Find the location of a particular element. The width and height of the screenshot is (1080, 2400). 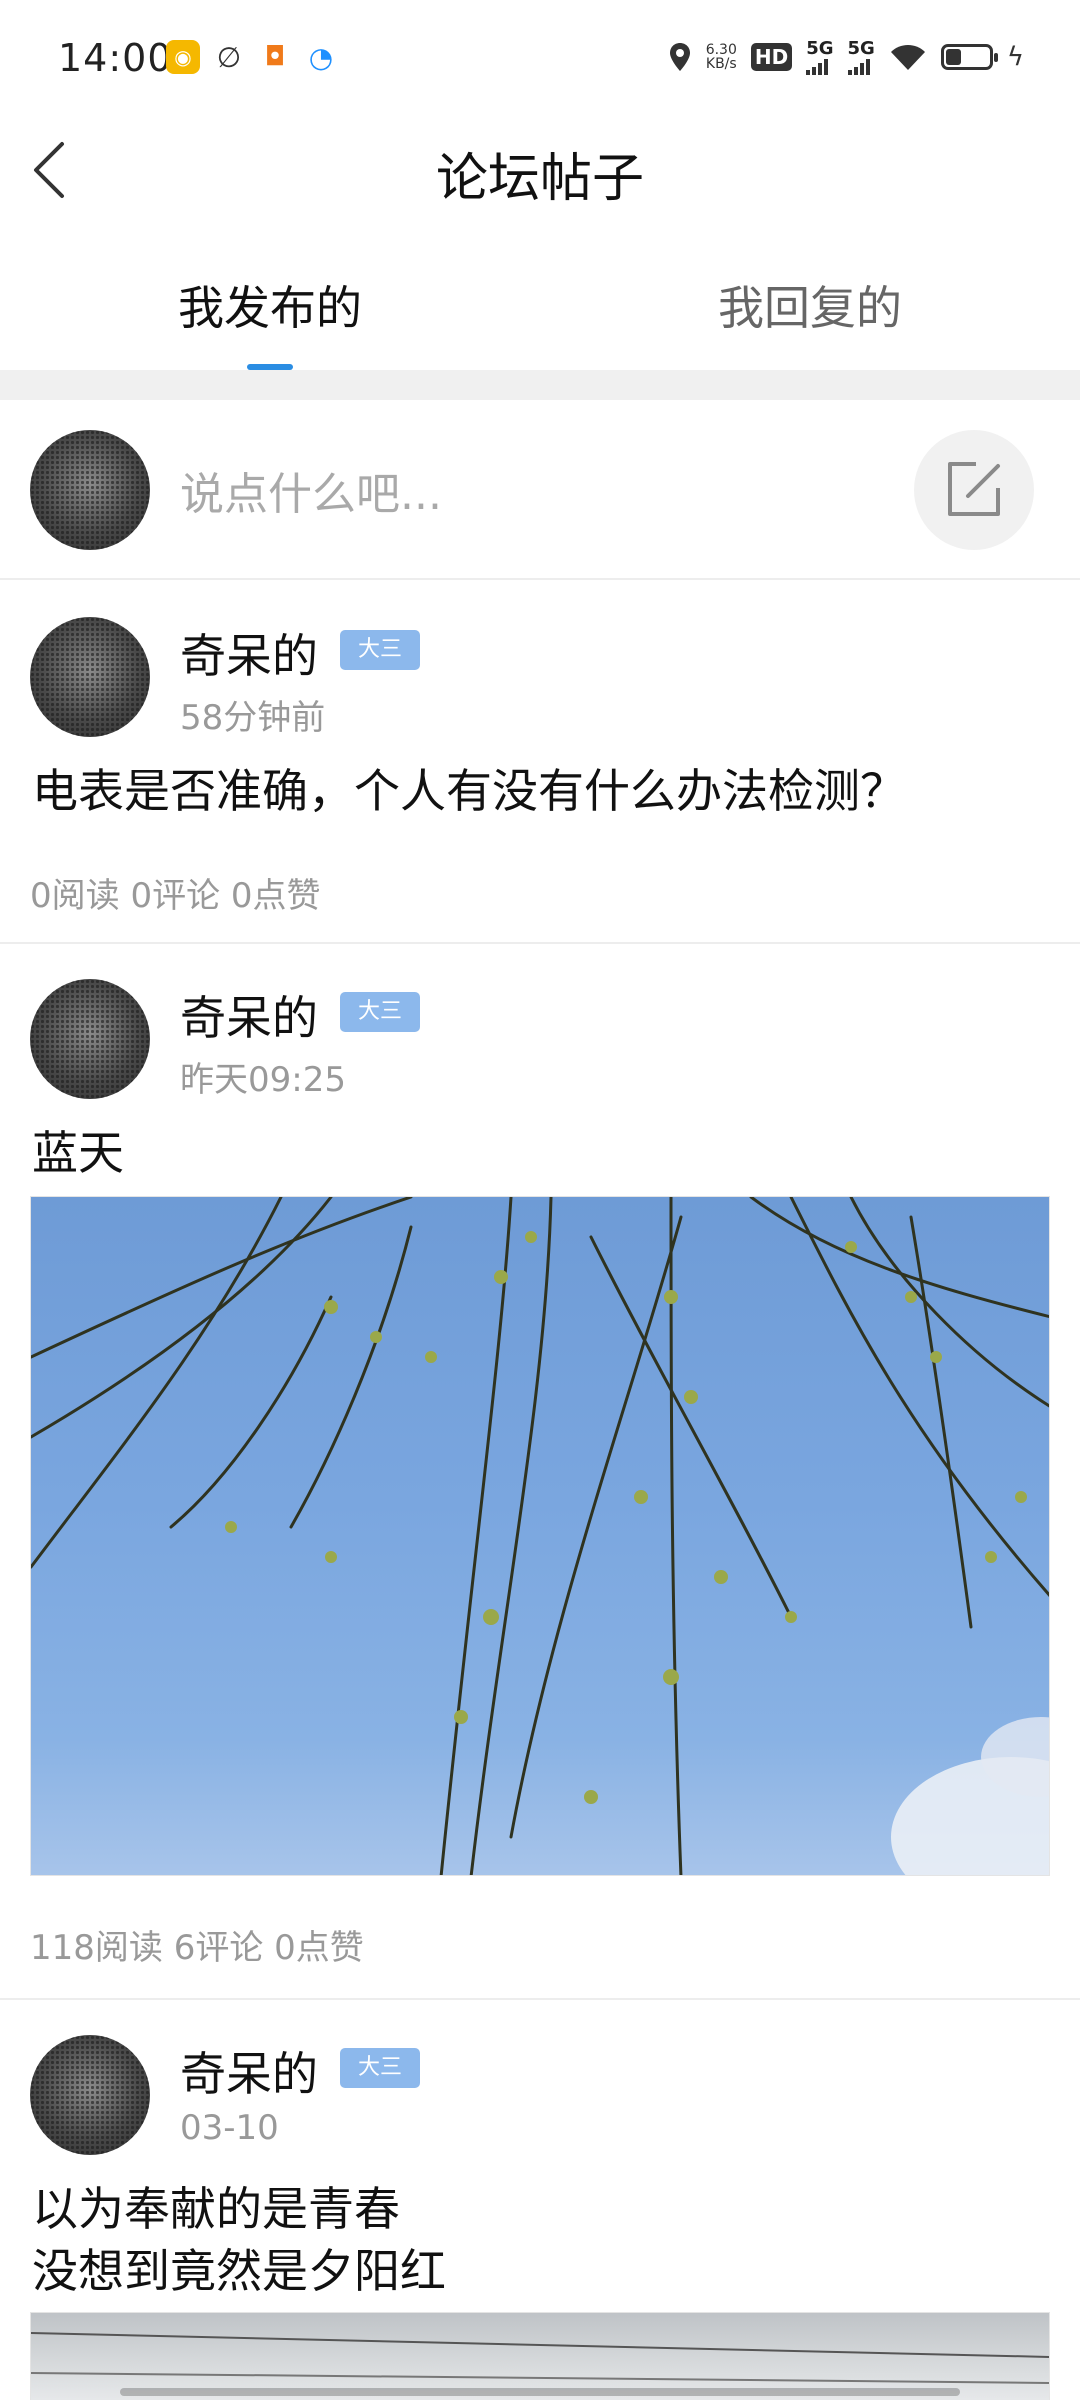

sim1-label: 5G is located at coordinates (820, 48).